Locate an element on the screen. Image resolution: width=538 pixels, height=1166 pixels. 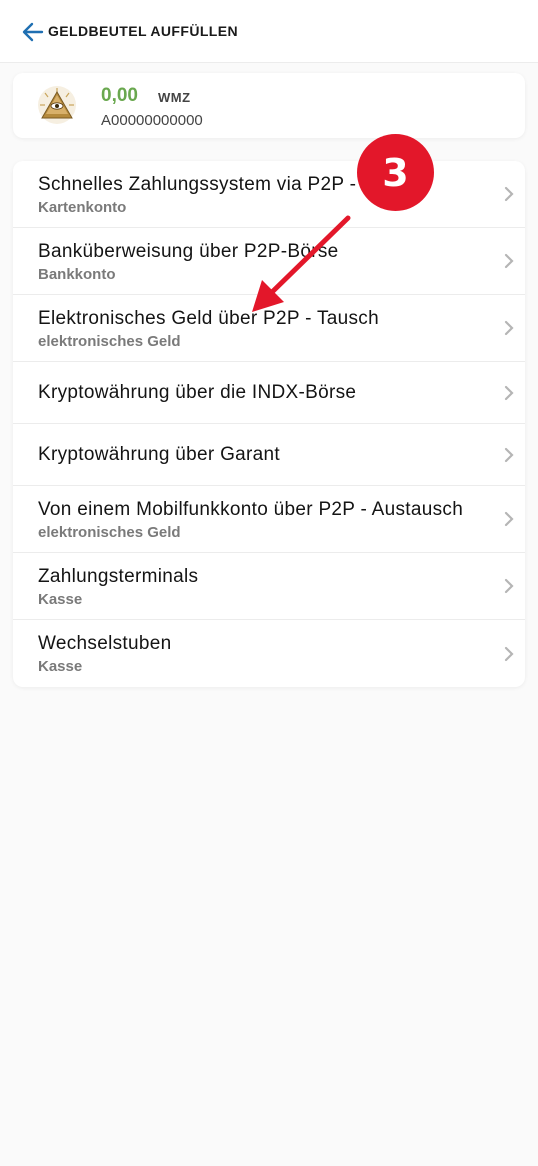
step-number-badge: 3 is located at coordinates (395, 172).